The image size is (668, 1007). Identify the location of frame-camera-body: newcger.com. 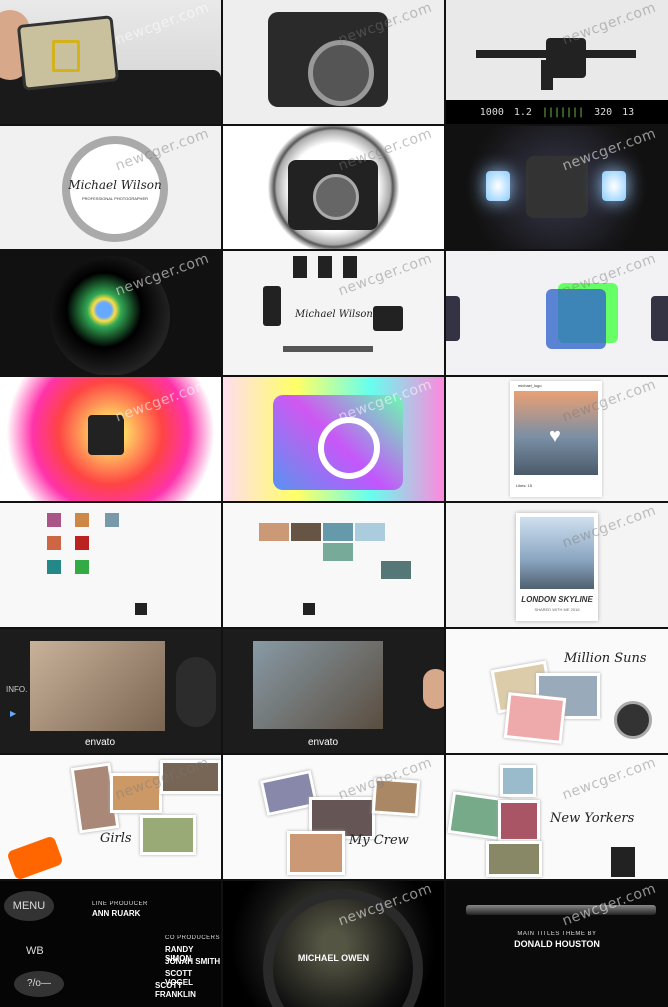
(333, 62).